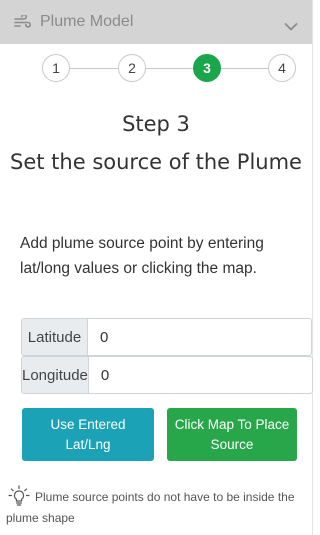 This screenshot has height=535, width=320. Describe the element at coordinates (156, 22) in the screenshot. I see `panel-header: Plume Model` at that location.